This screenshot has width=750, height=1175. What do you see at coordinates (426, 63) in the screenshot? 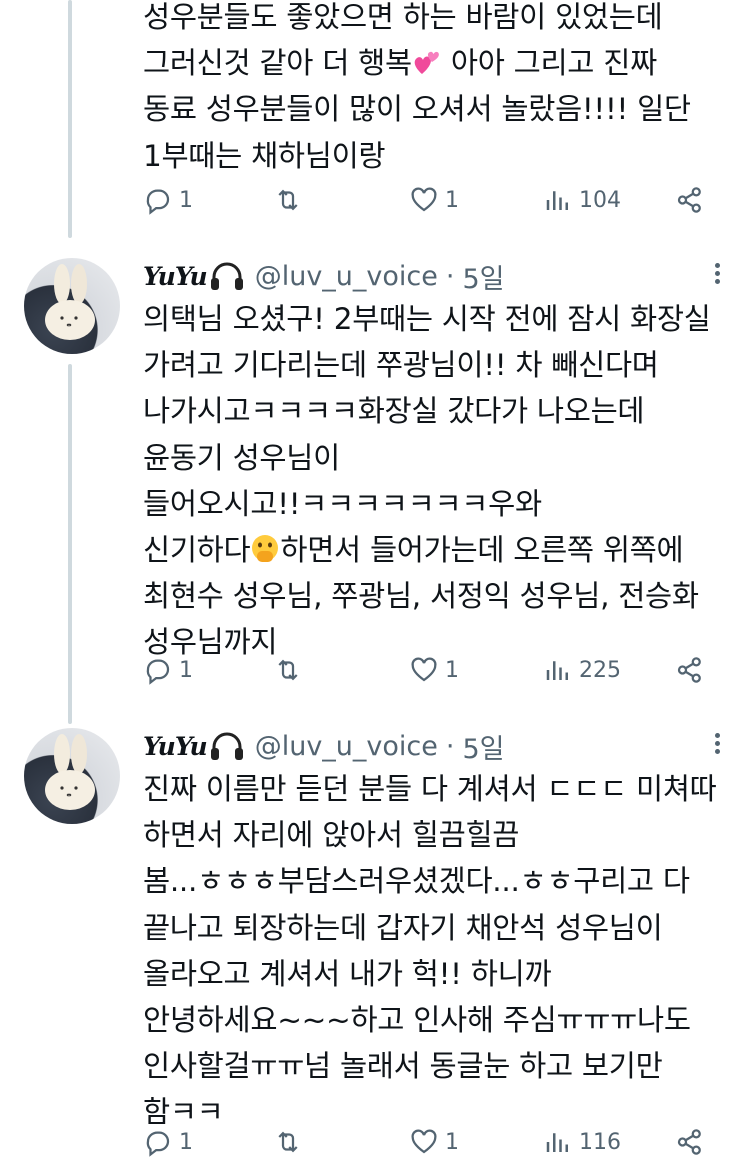
I see `two-hearts-emoji` at bounding box center [426, 63].